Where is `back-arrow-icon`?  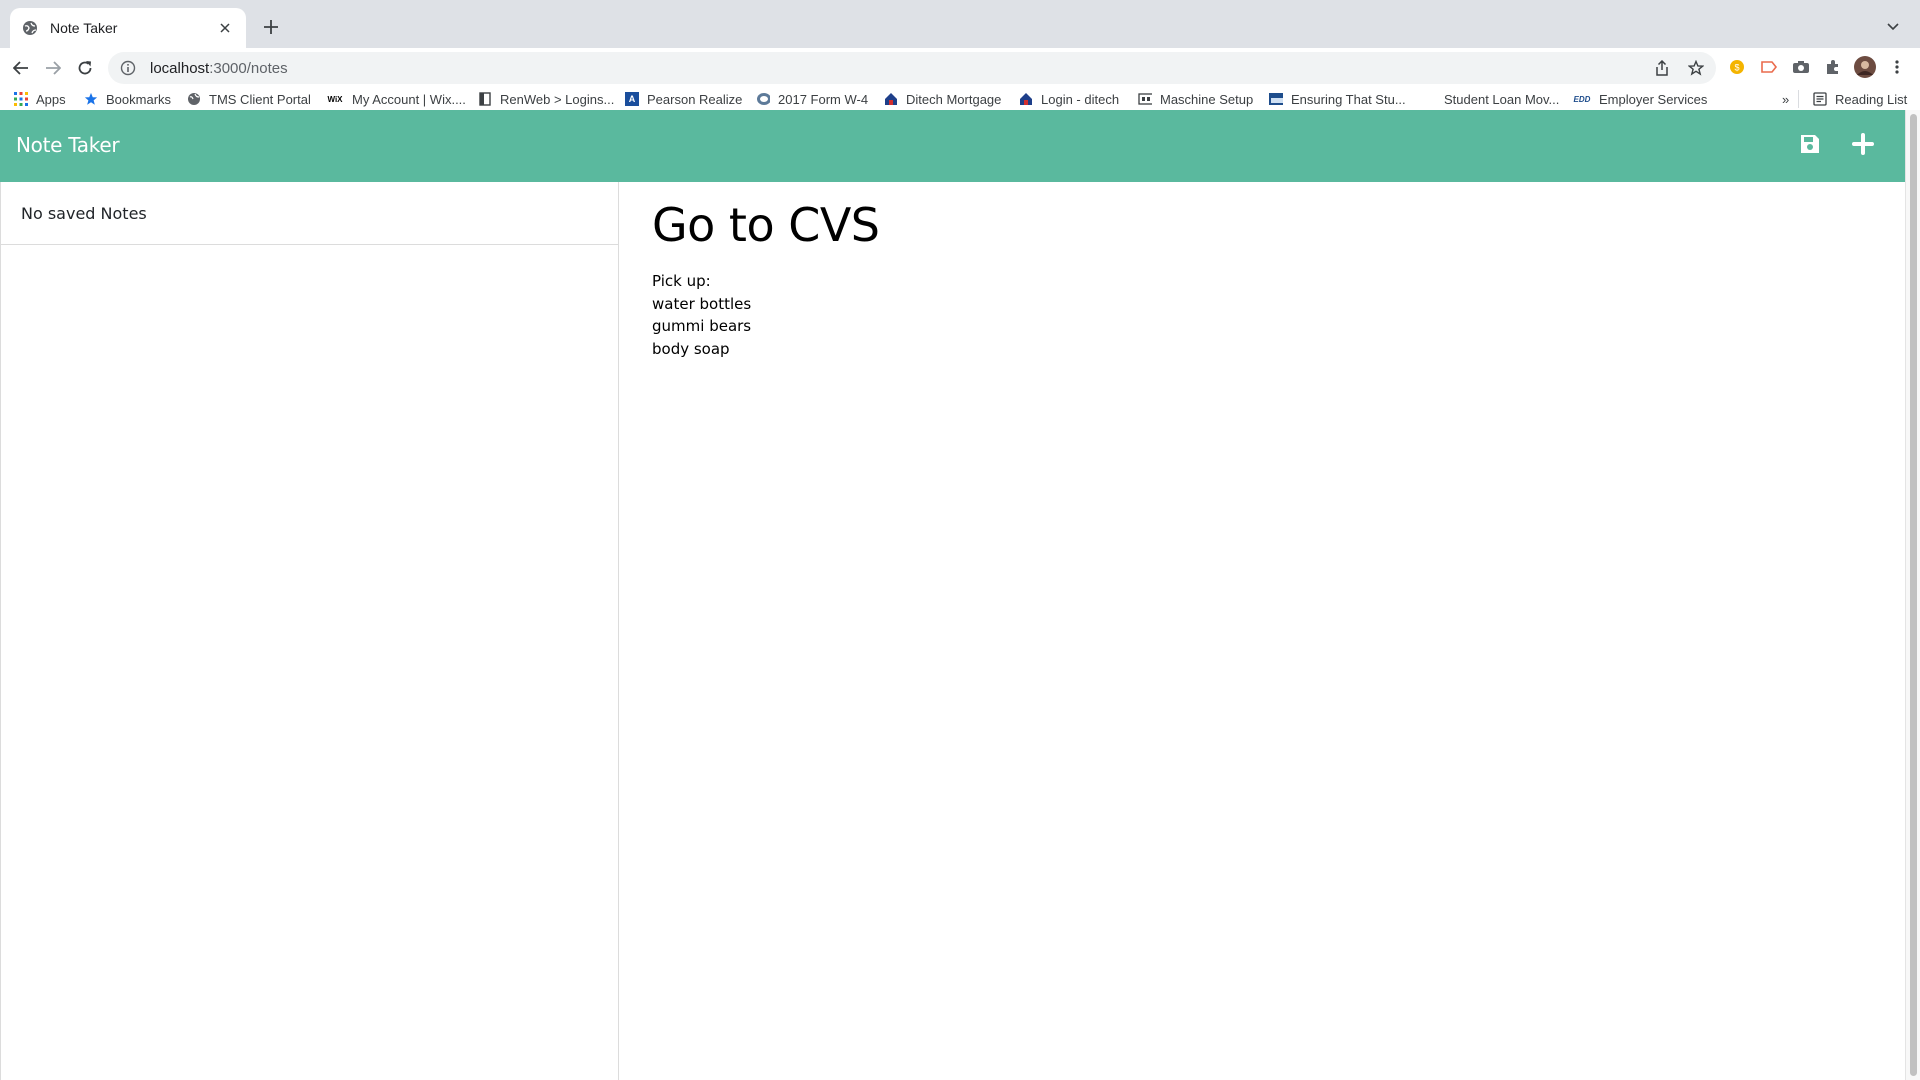
back-arrow-icon is located at coordinates (21, 68).